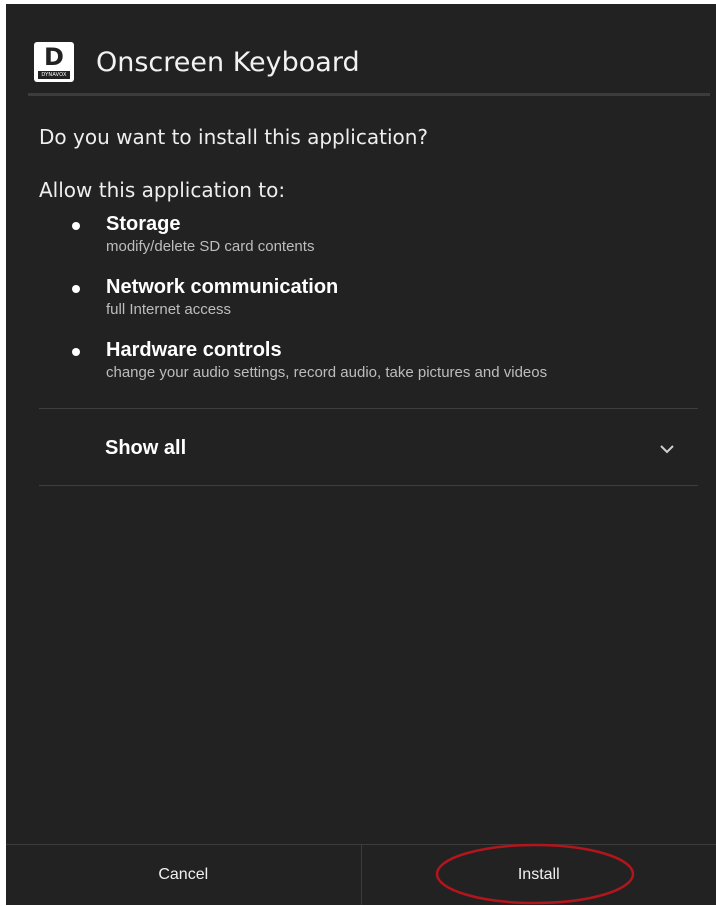  I want to click on chevron-down-icon, so click(667, 450).